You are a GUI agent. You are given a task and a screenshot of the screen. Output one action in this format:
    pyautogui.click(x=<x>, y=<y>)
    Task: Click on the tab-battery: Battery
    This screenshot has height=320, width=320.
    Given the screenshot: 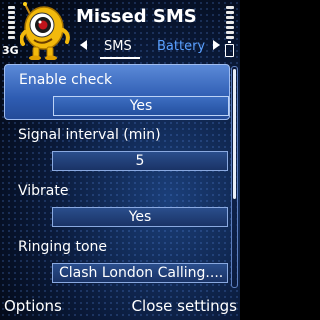 What is the action you would take?
    pyautogui.click(x=181, y=46)
    